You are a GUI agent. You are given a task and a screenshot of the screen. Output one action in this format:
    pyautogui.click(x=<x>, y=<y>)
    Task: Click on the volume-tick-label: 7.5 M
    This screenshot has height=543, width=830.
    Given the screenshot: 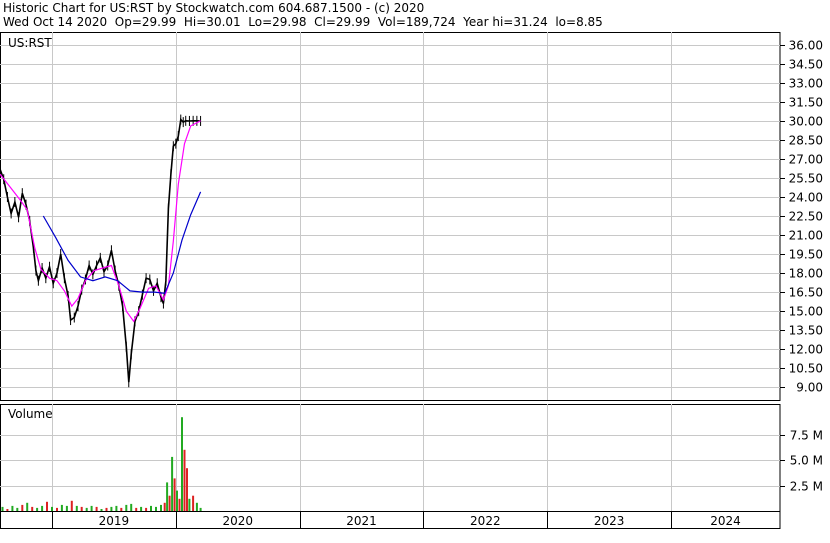 What is the action you would take?
    pyautogui.click(x=806, y=436)
    